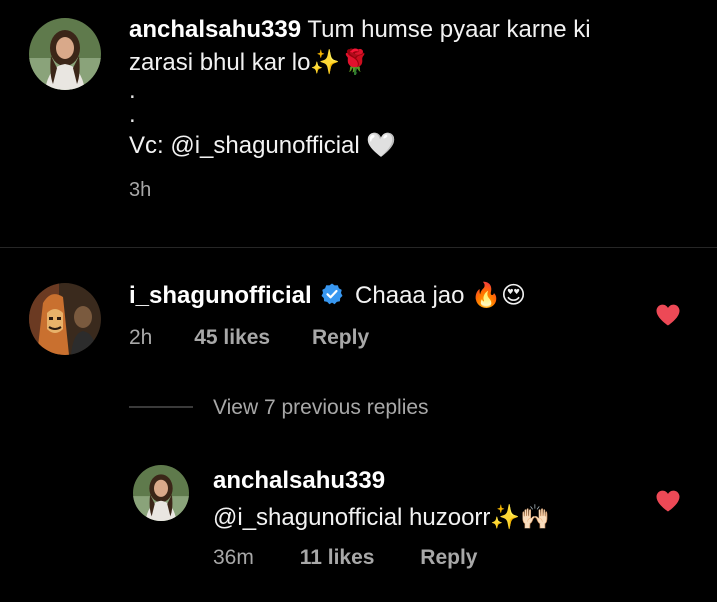 This screenshot has height=602, width=717. I want to click on caption-line-2: zarasi bhul kar lo✨🌹, so click(409, 62).